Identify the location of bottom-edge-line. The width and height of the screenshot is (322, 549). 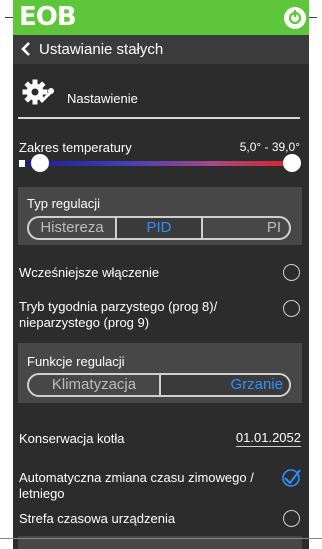
(161, 538).